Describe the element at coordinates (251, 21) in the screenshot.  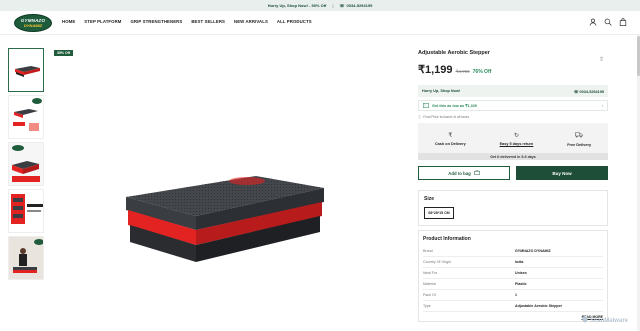
I see `nav-new-arrivals: NEW ARRIVALS` at that location.